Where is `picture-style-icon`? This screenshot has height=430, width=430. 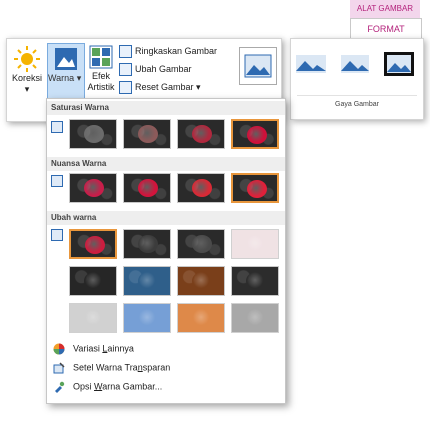
picture-style-icon is located at coordinates (258, 66).